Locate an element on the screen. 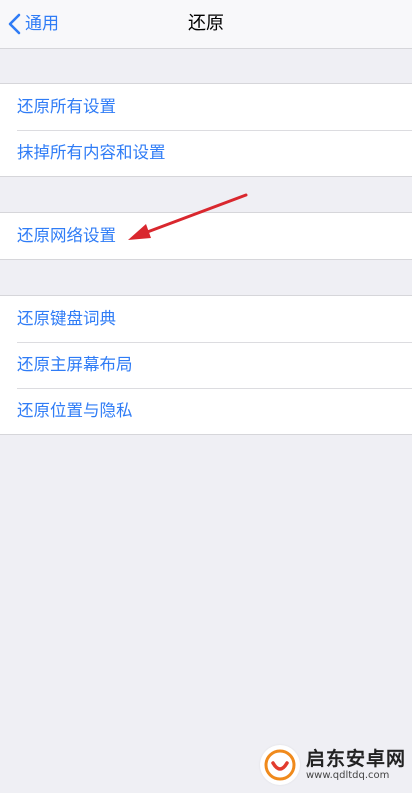 The image size is (412, 793). reset-network-settings: 还原网络设置 is located at coordinates (206, 236).